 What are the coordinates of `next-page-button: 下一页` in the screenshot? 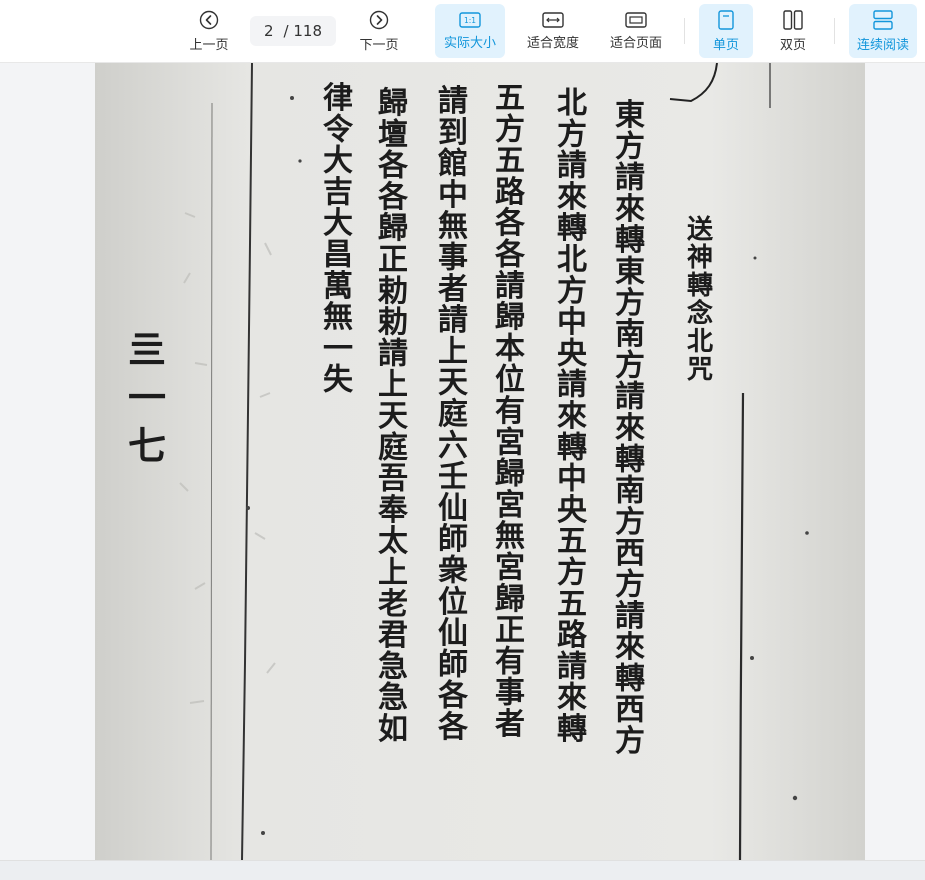 It's located at (379, 31).